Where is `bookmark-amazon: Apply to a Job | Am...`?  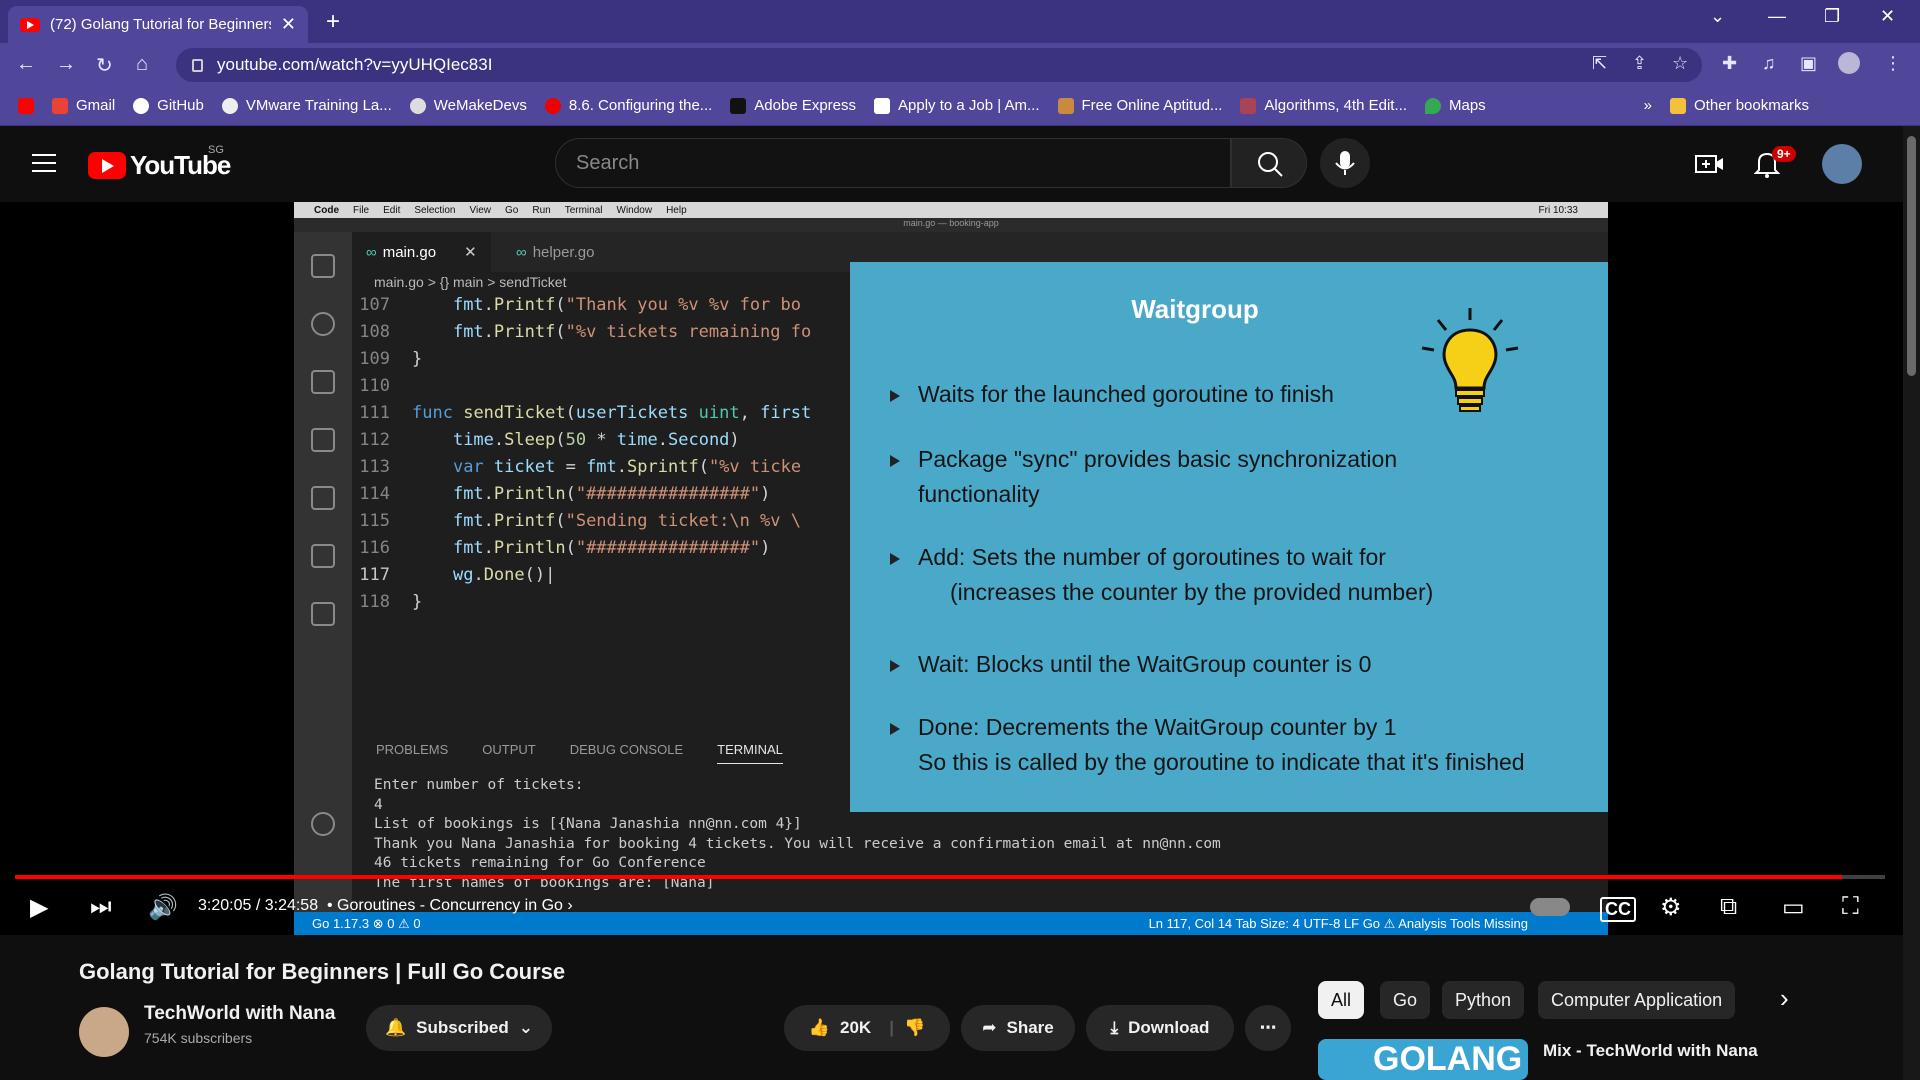
bookmark-amazon: Apply to a Job | Am... is located at coordinates (957, 105).